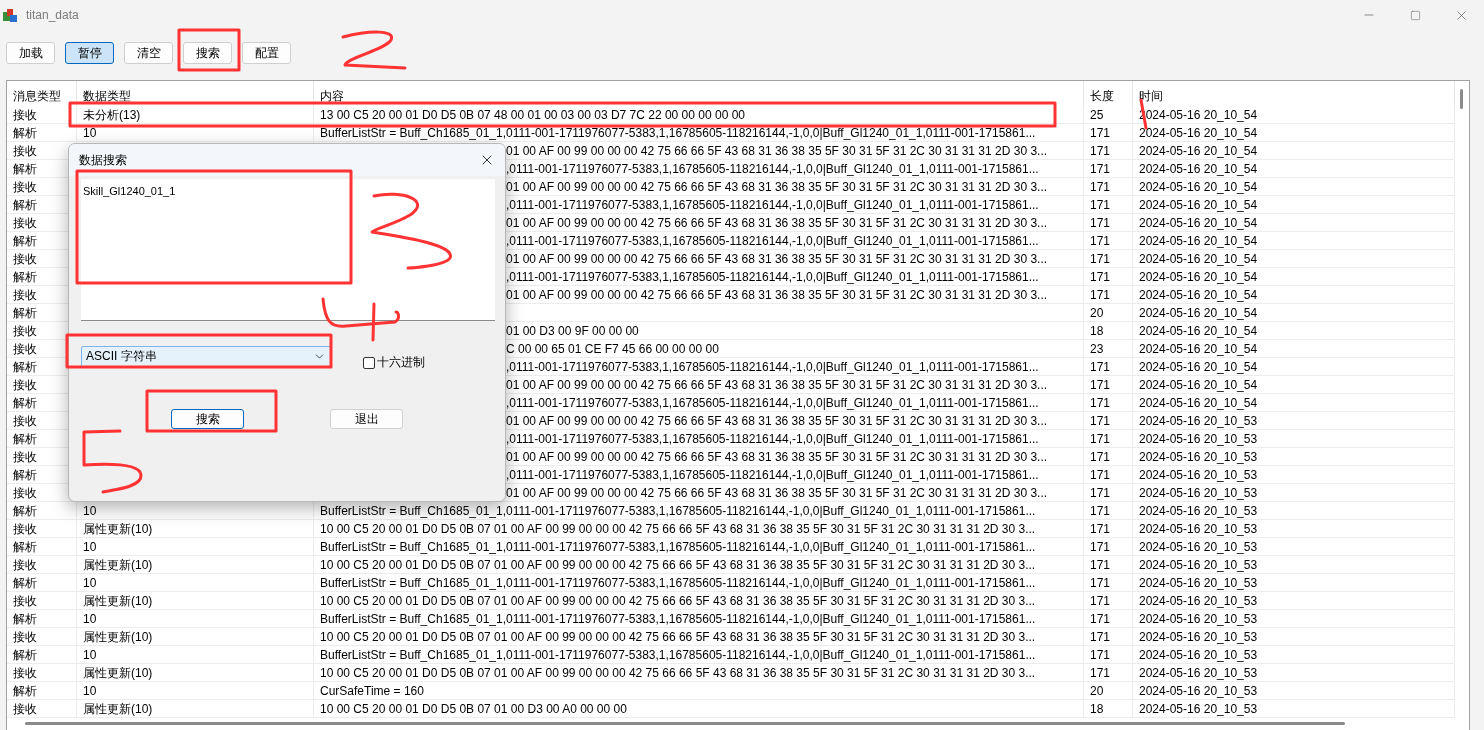 The width and height of the screenshot is (1484, 730). I want to click on column-header: 时间, so click(1294, 93).